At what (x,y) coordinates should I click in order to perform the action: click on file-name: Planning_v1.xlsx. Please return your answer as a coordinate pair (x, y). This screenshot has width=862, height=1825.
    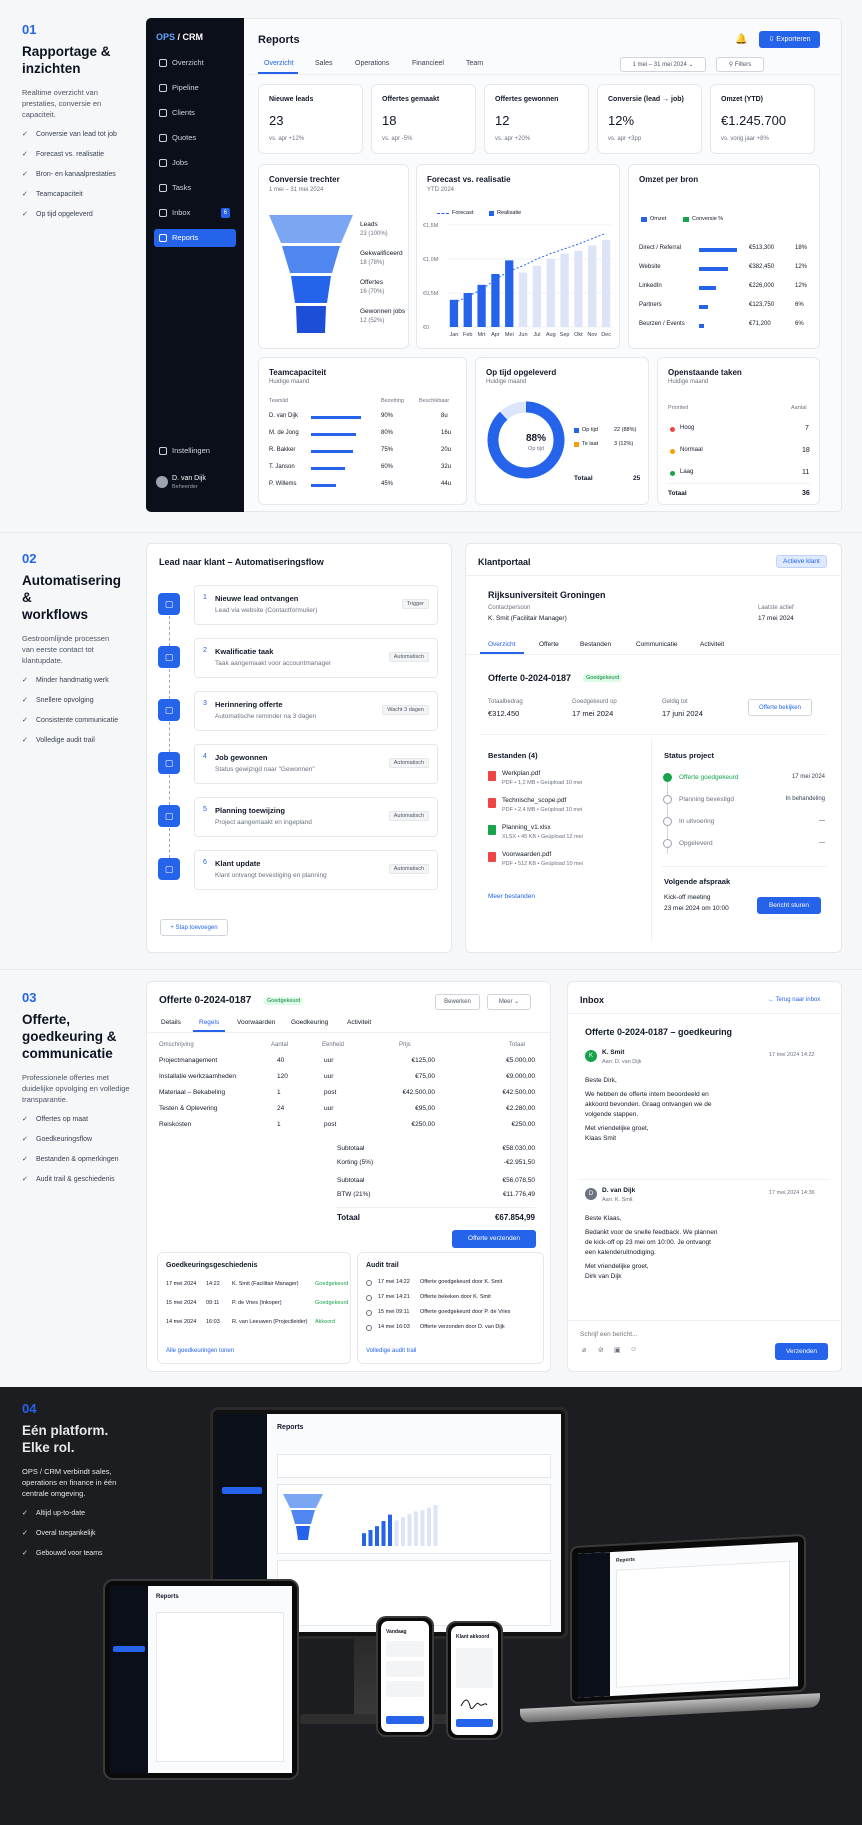
    Looking at the image, I should click on (526, 827).